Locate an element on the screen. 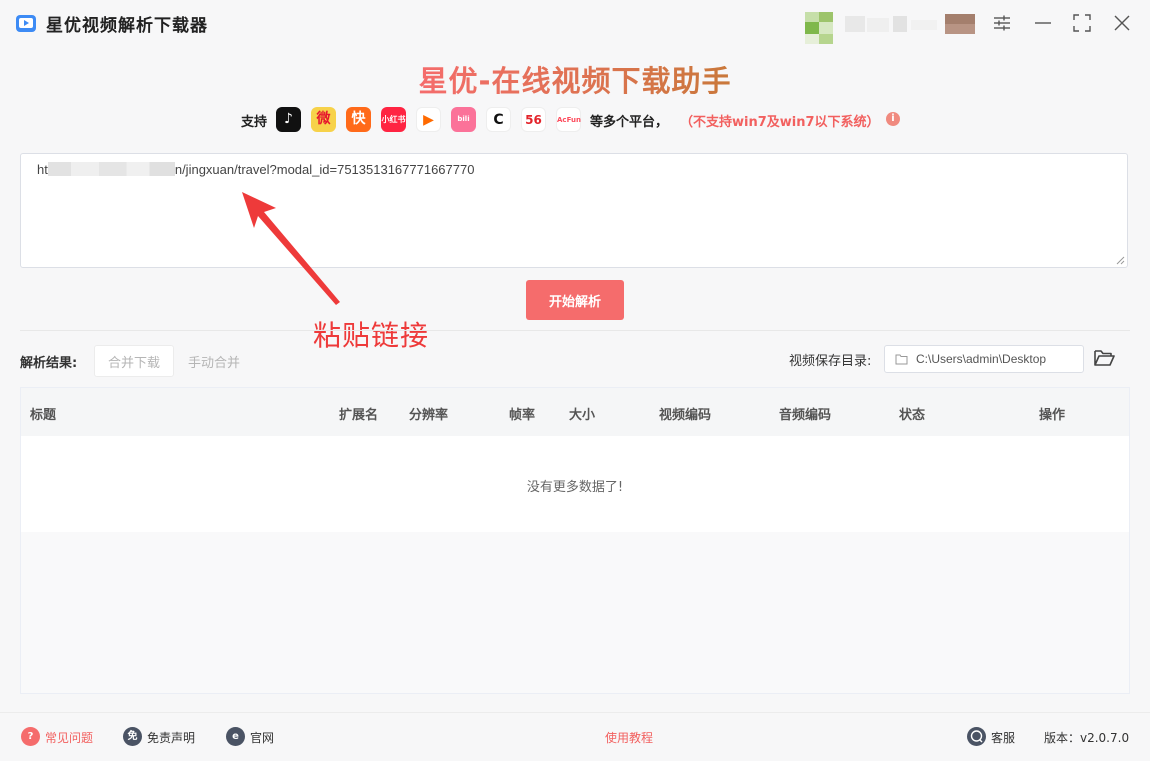  browser-icon: e is located at coordinates (235, 736).